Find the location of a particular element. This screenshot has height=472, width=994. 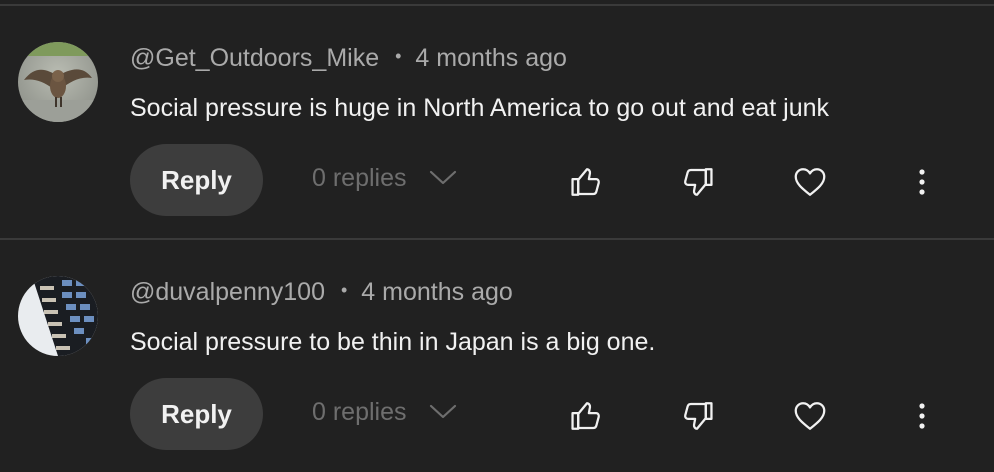

comment-meta: @Get_Outdoors_Mike • 4 months ago is located at coordinates (348, 58).